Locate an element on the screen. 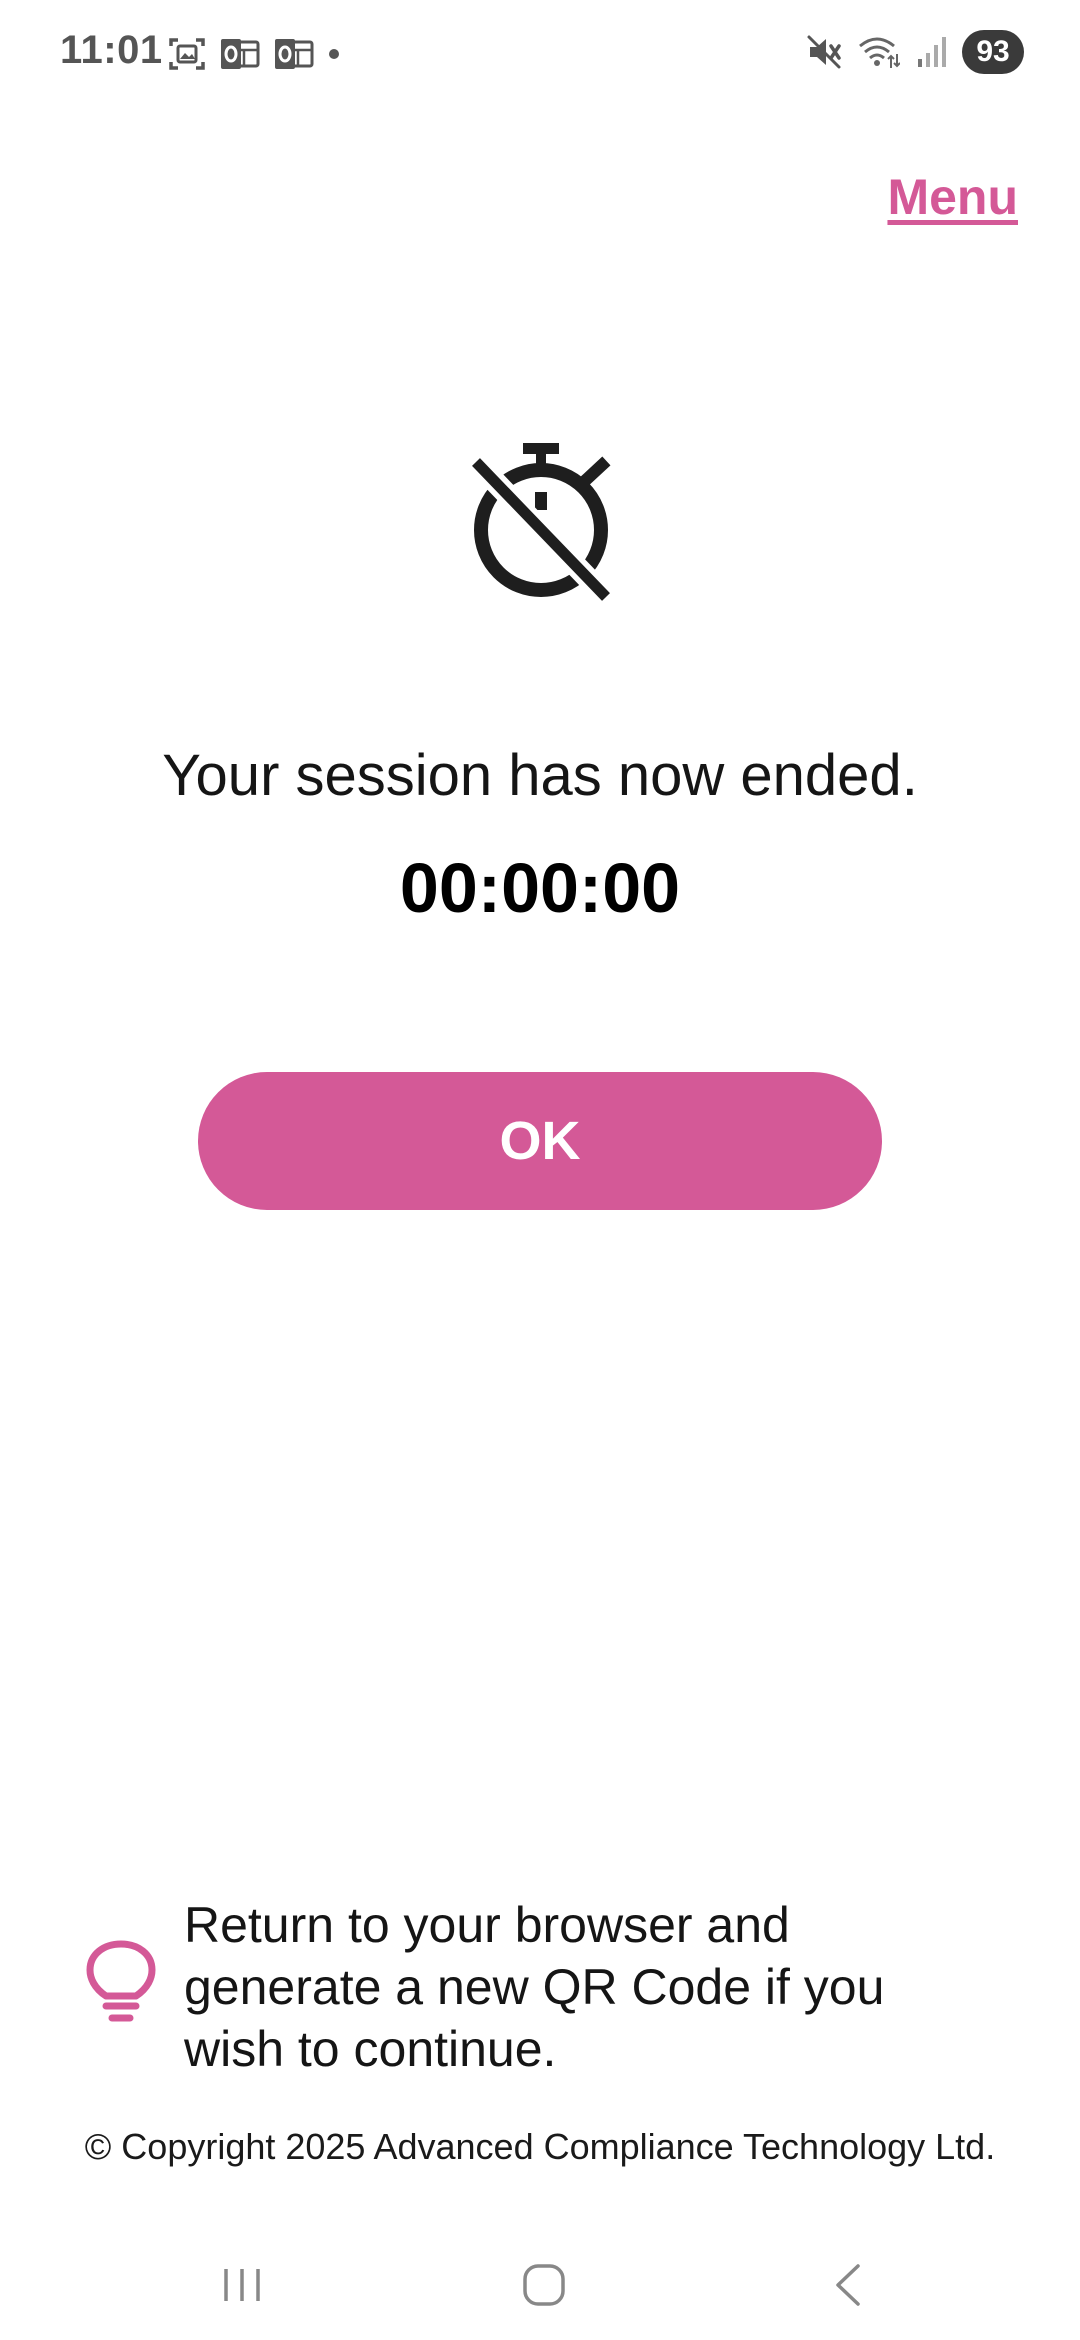 This screenshot has width=1080, height=2340. mute-icon is located at coordinates (824, 52).